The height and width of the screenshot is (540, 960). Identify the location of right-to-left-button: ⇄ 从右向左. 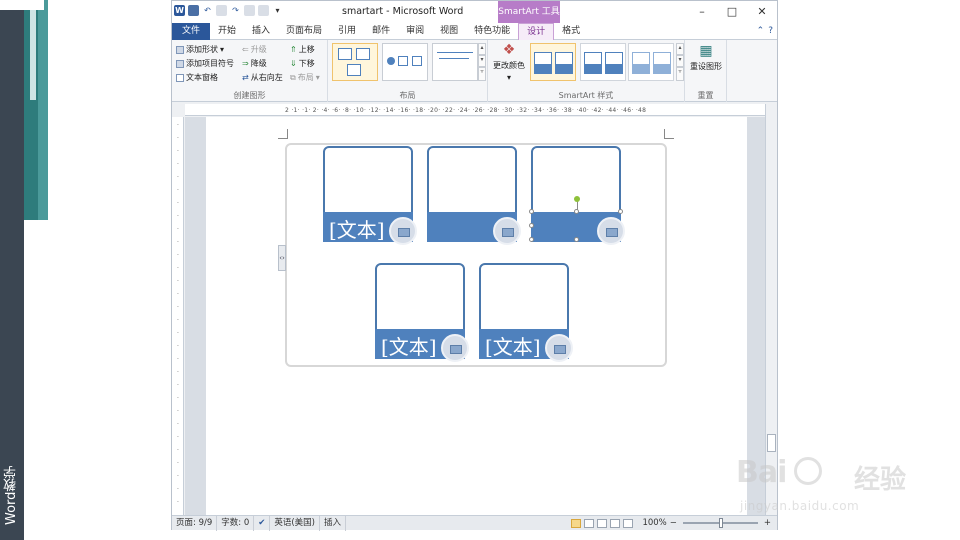
(262, 77).